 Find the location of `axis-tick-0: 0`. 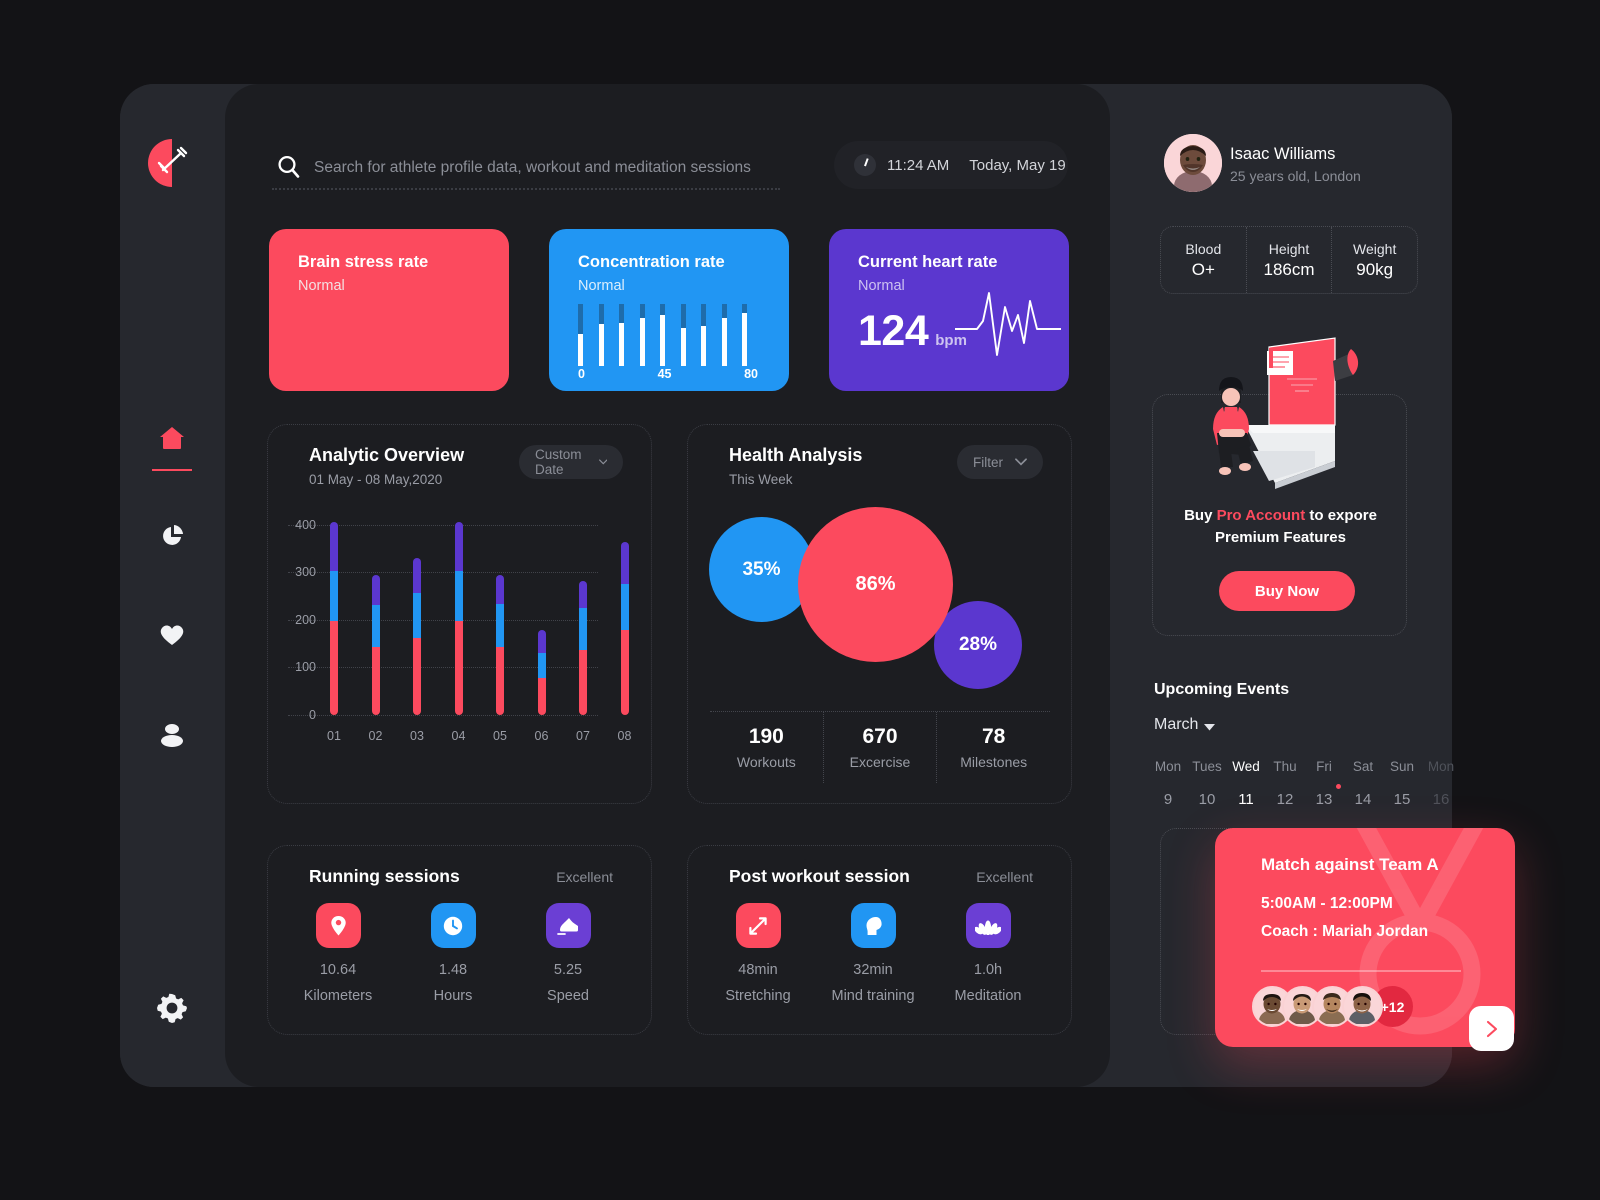

axis-tick-0: 0 is located at coordinates (581, 374).